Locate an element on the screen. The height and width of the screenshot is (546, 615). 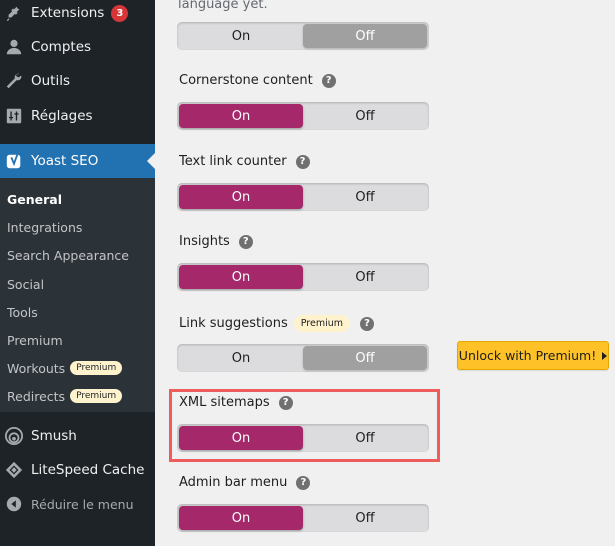
submenu-label: Search Appearance is located at coordinates (68, 255).